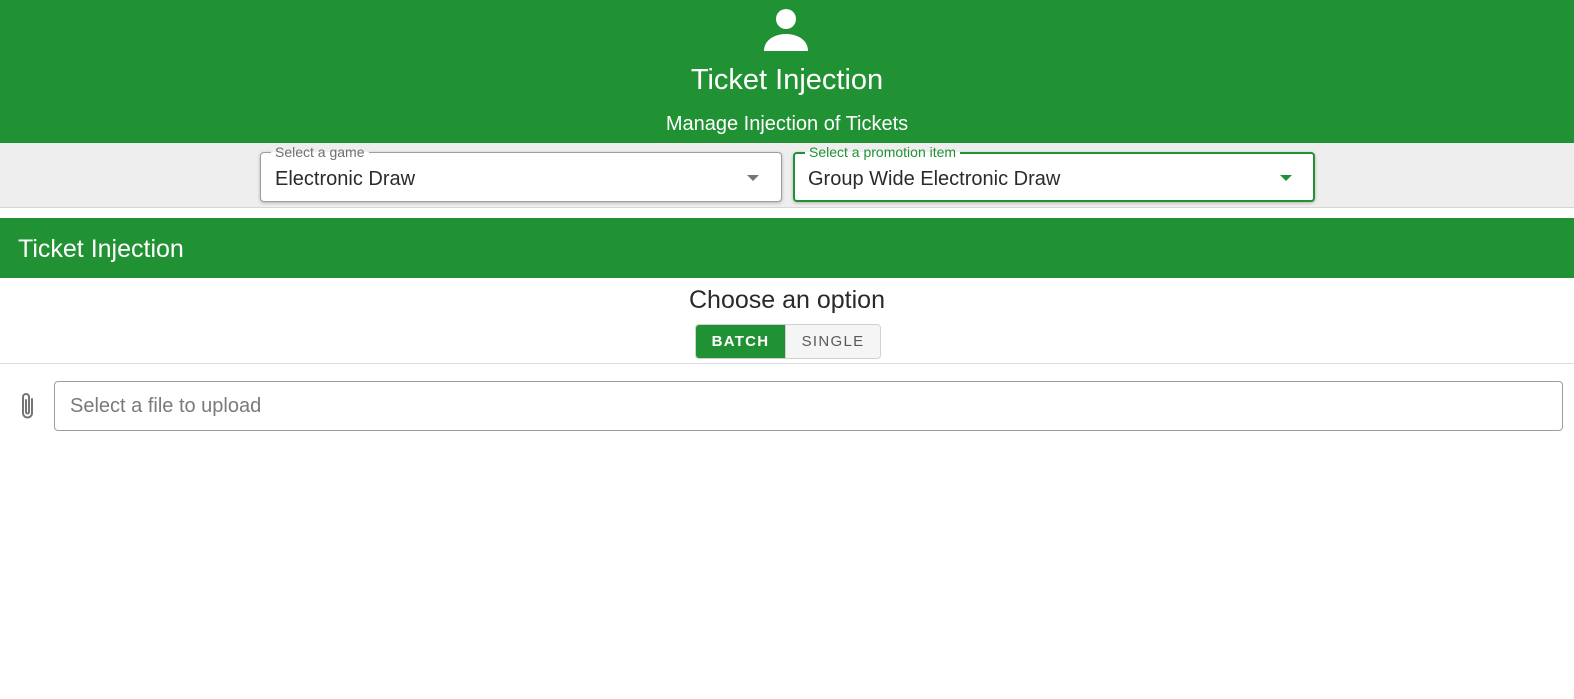 This screenshot has height=699, width=1574. What do you see at coordinates (101, 249) in the screenshot?
I see `panel-title: Ticket Injection` at bounding box center [101, 249].